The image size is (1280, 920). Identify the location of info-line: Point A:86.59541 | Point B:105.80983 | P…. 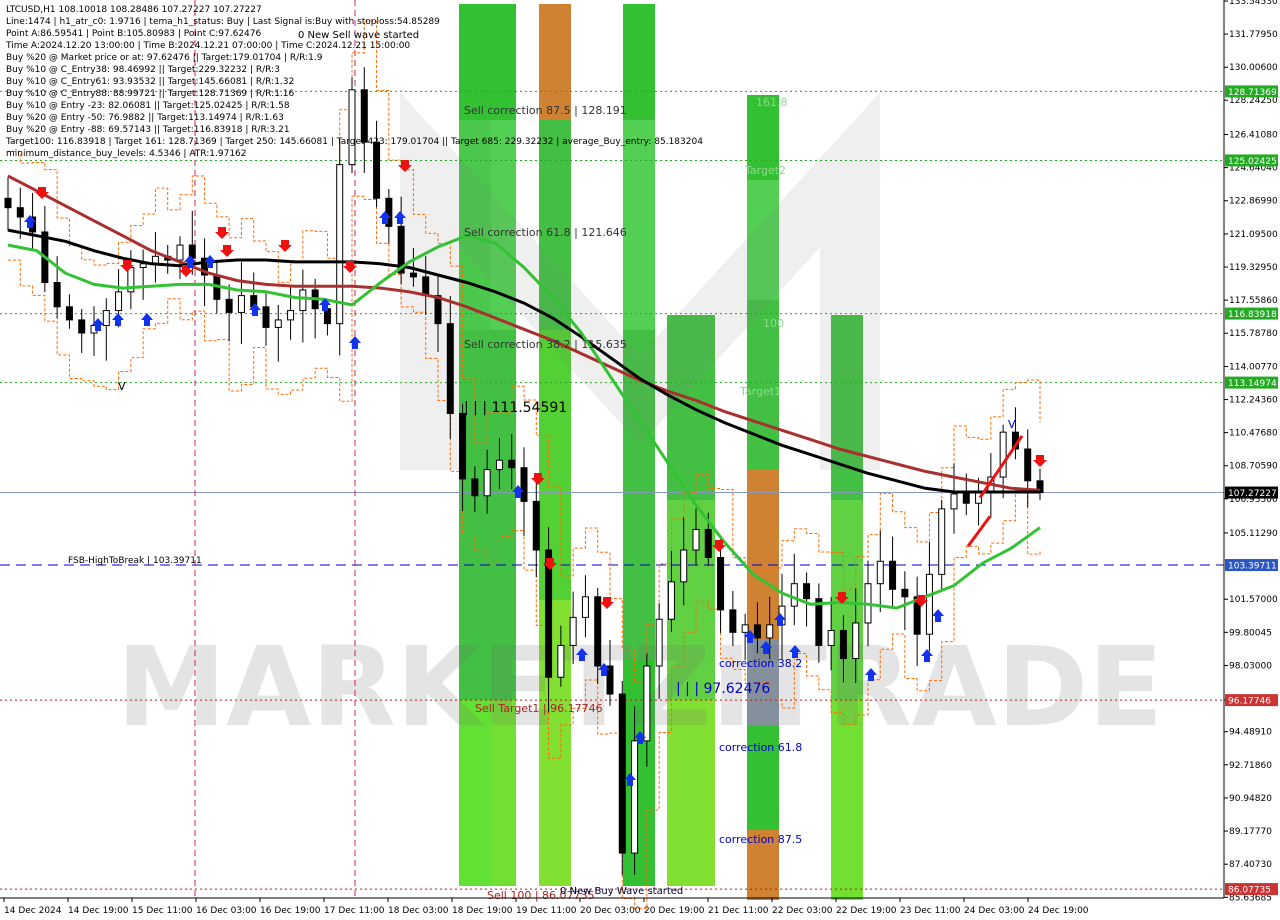
(134, 34).